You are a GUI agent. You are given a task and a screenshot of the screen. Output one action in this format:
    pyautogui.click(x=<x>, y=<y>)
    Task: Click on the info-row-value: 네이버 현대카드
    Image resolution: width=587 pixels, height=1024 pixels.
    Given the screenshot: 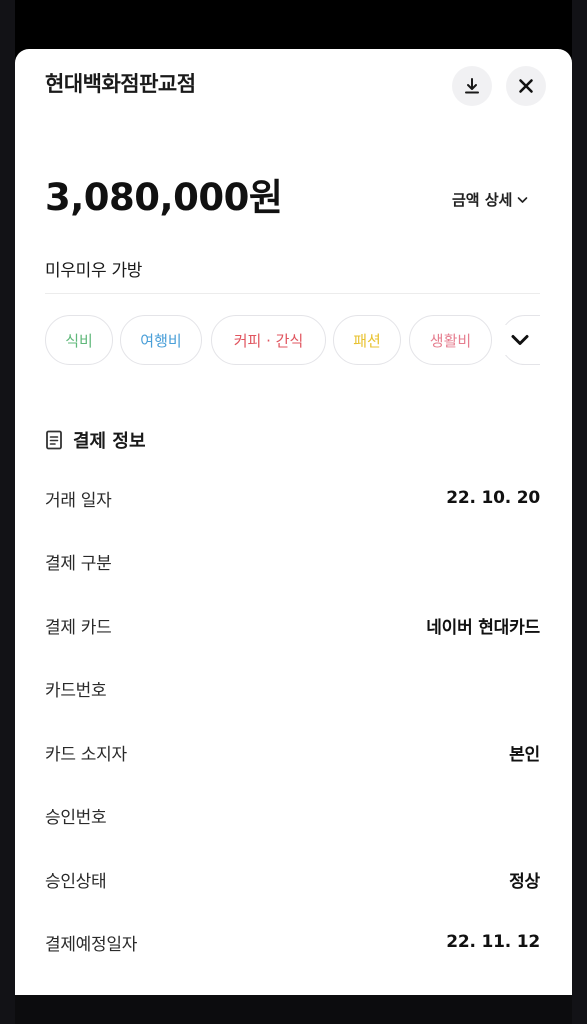 What is the action you would take?
    pyautogui.click(x=483, y=627)
    